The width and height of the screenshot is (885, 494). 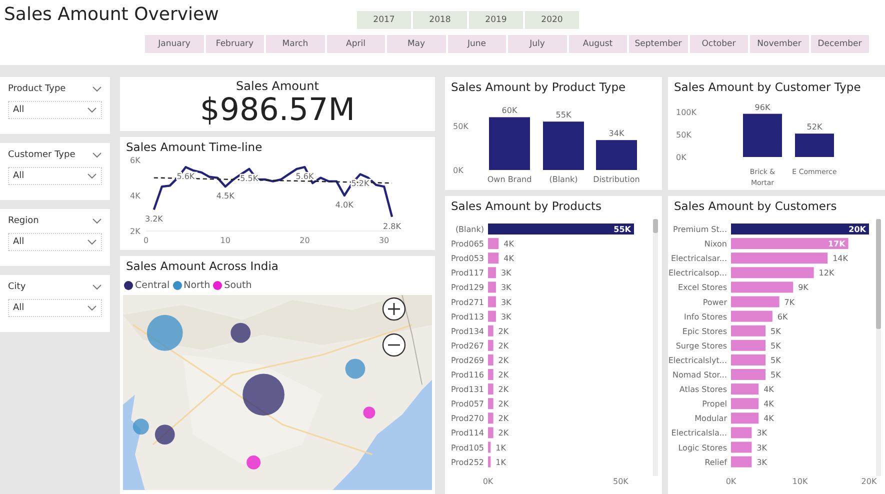 What do you see at coordinates (658, 44) in the screenshot?
I see `month-button: September` at bounding box center [658, 44].